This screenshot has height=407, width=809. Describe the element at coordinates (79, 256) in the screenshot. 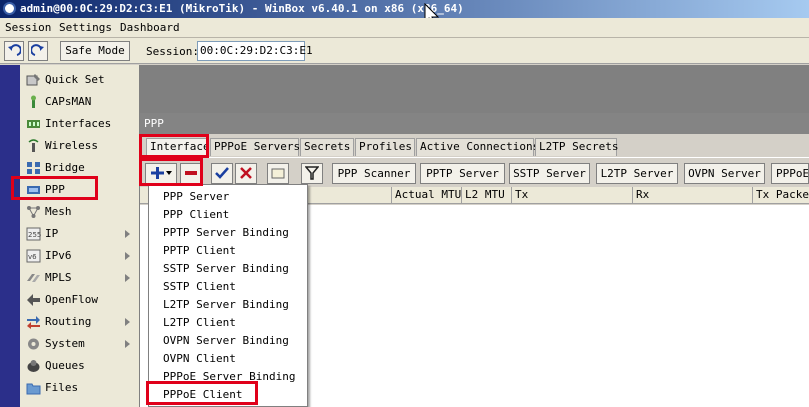

I see `sidebar-item-ipv6: v6 IPv6` at that location.